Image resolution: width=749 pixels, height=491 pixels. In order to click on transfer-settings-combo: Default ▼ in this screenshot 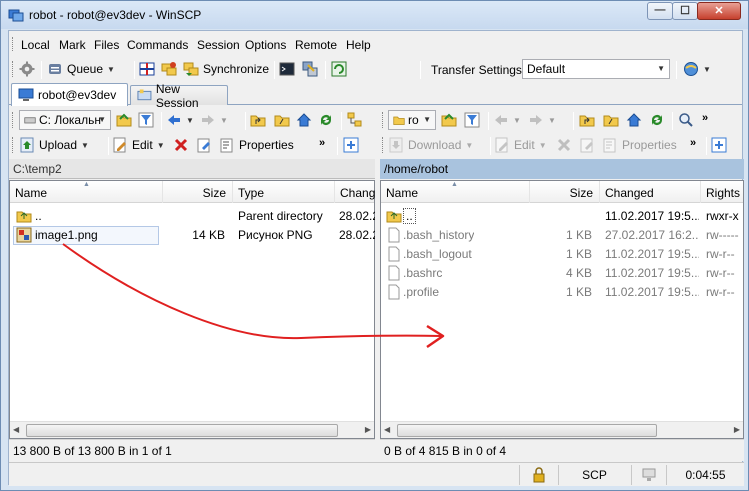, I will do `click(596, 69)`.